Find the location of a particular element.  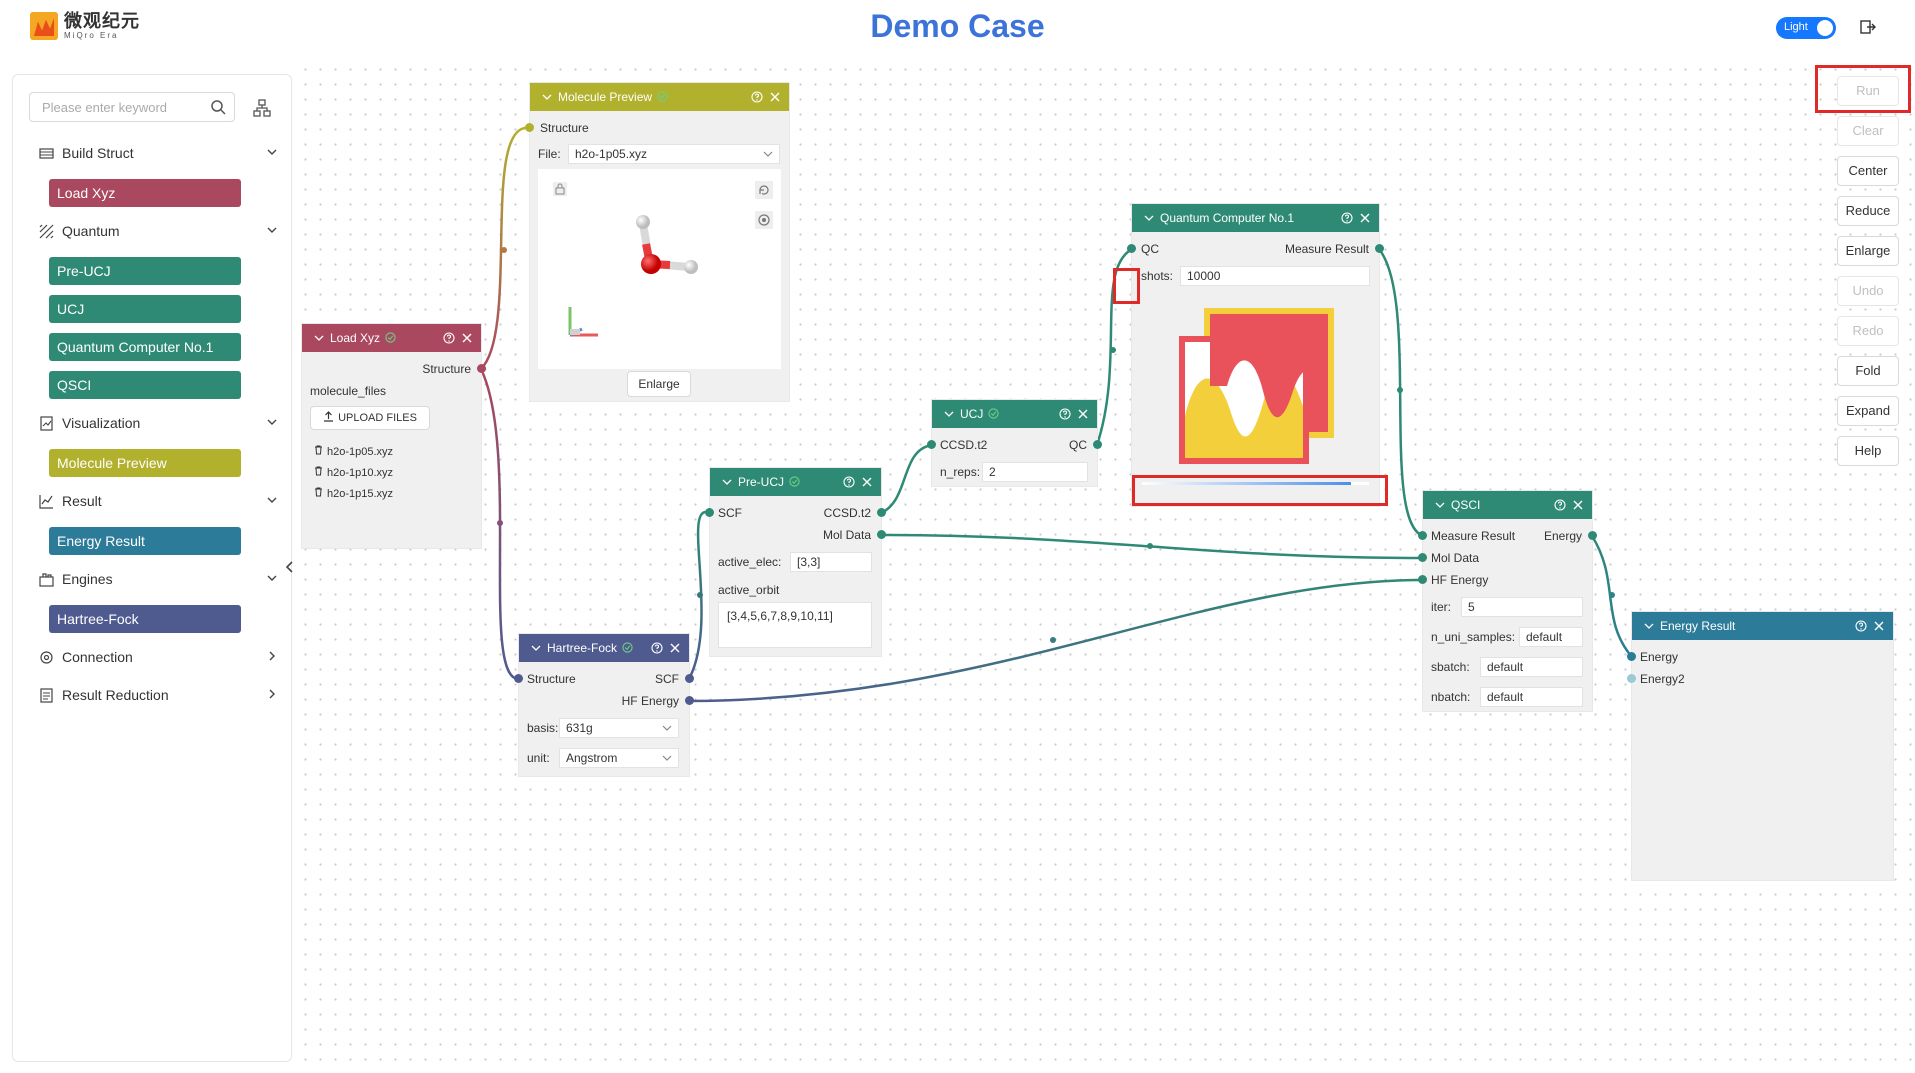

redo-button: Redo is located at coordinates (1868, 331).